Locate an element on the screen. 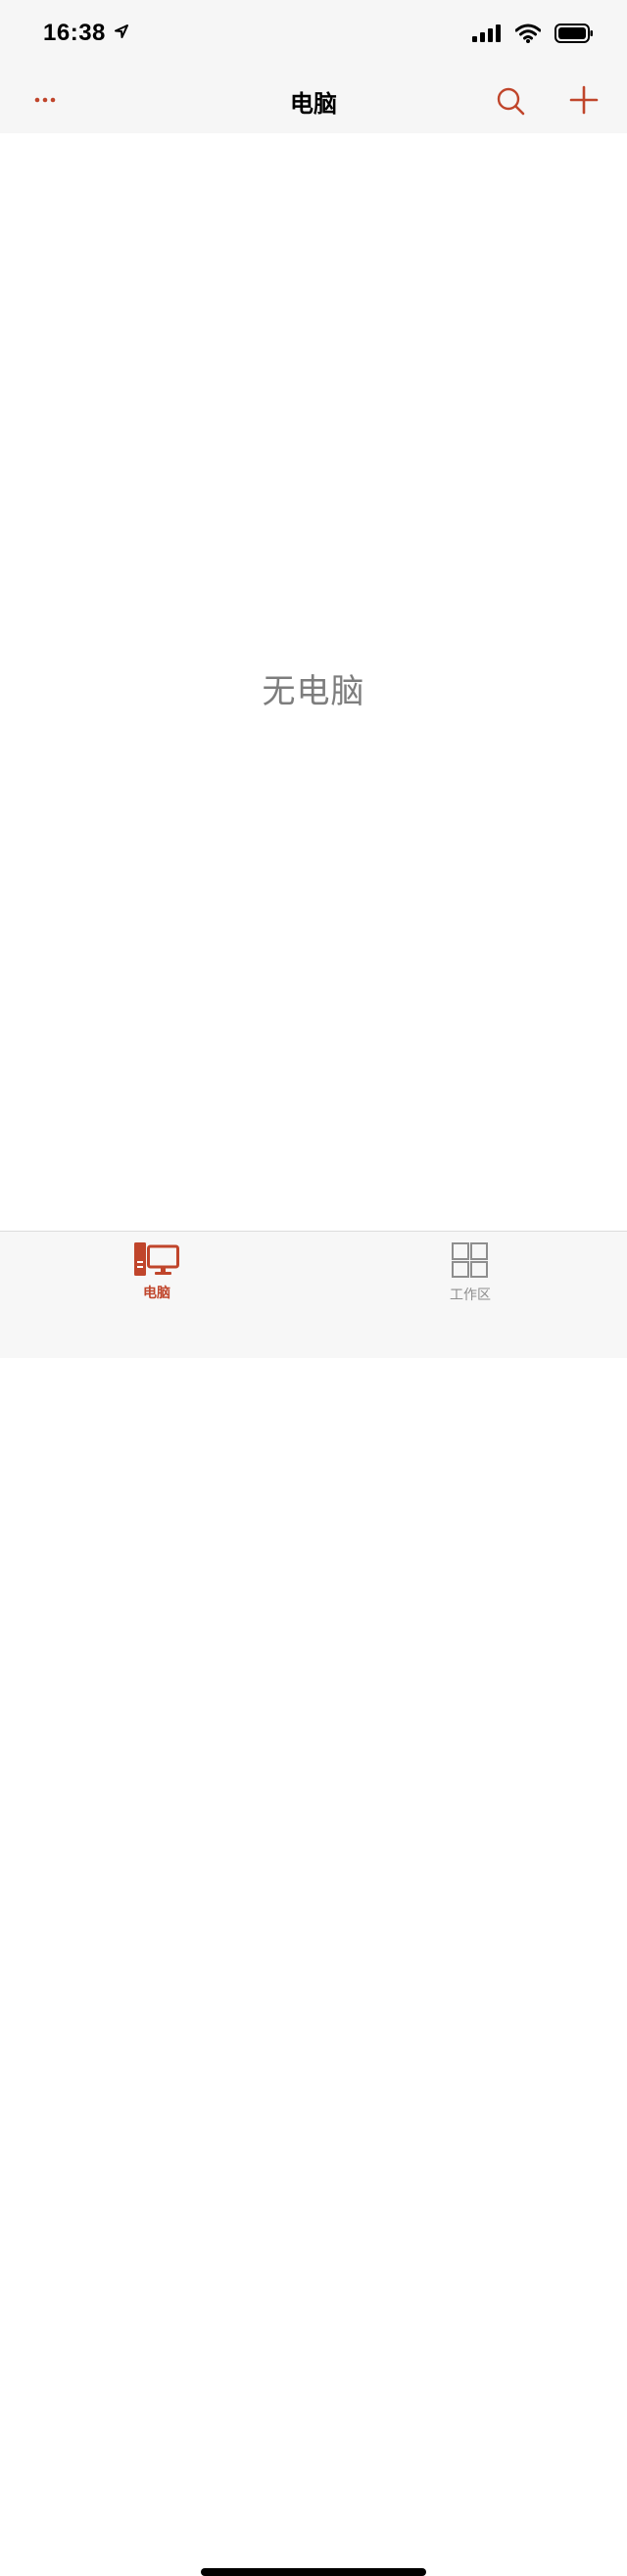 This screenshot has height=2576, width=627. desktop-computer-icon is located at coordinates (156, 1259).